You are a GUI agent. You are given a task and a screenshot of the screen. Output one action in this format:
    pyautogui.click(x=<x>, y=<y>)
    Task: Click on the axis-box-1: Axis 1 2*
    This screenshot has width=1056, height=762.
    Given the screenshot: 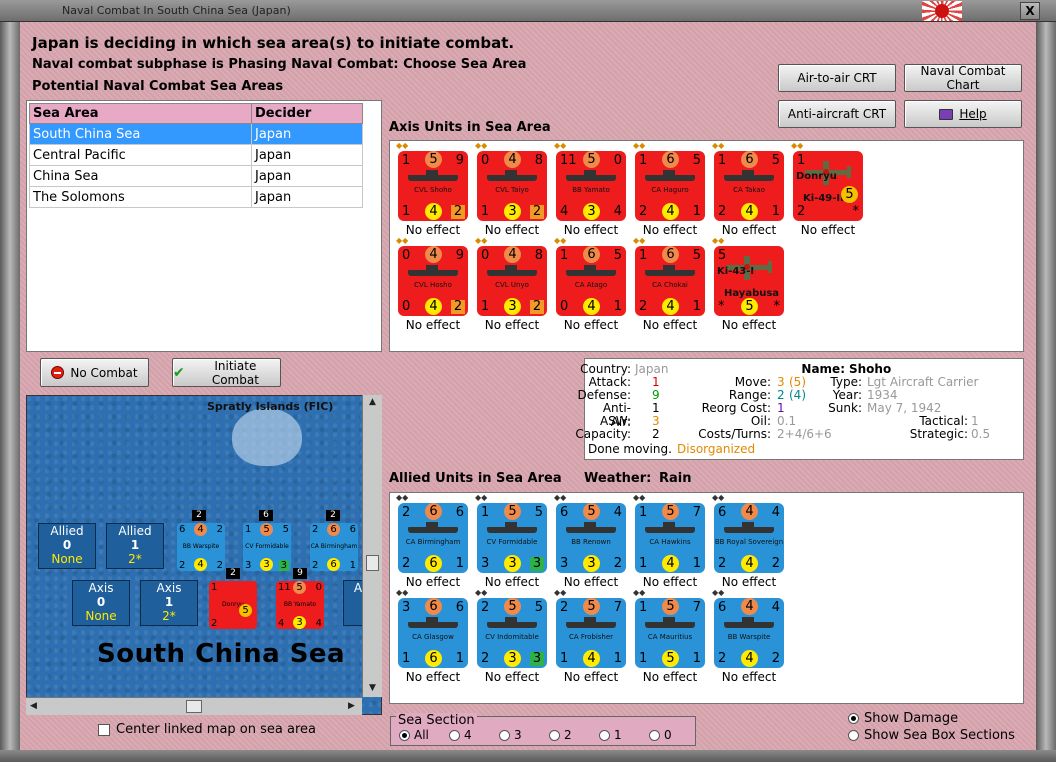 What is the action you would take?
    pyautogui.click(x=169, y=603)
    